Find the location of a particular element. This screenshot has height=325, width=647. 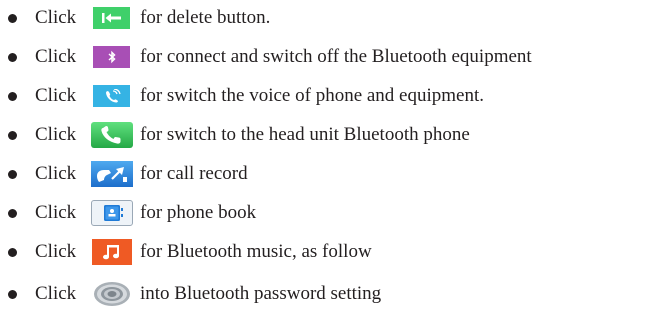

list-item-settings: Click into Bluetooth password setting is located at coordinates (323, 294).